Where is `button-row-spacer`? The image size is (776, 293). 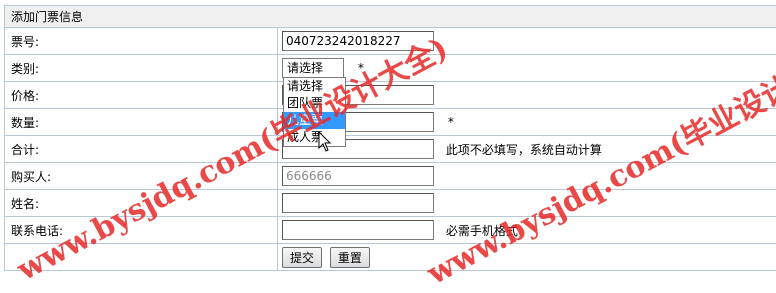
button-row-spacer is located at coordinates (141, 257).